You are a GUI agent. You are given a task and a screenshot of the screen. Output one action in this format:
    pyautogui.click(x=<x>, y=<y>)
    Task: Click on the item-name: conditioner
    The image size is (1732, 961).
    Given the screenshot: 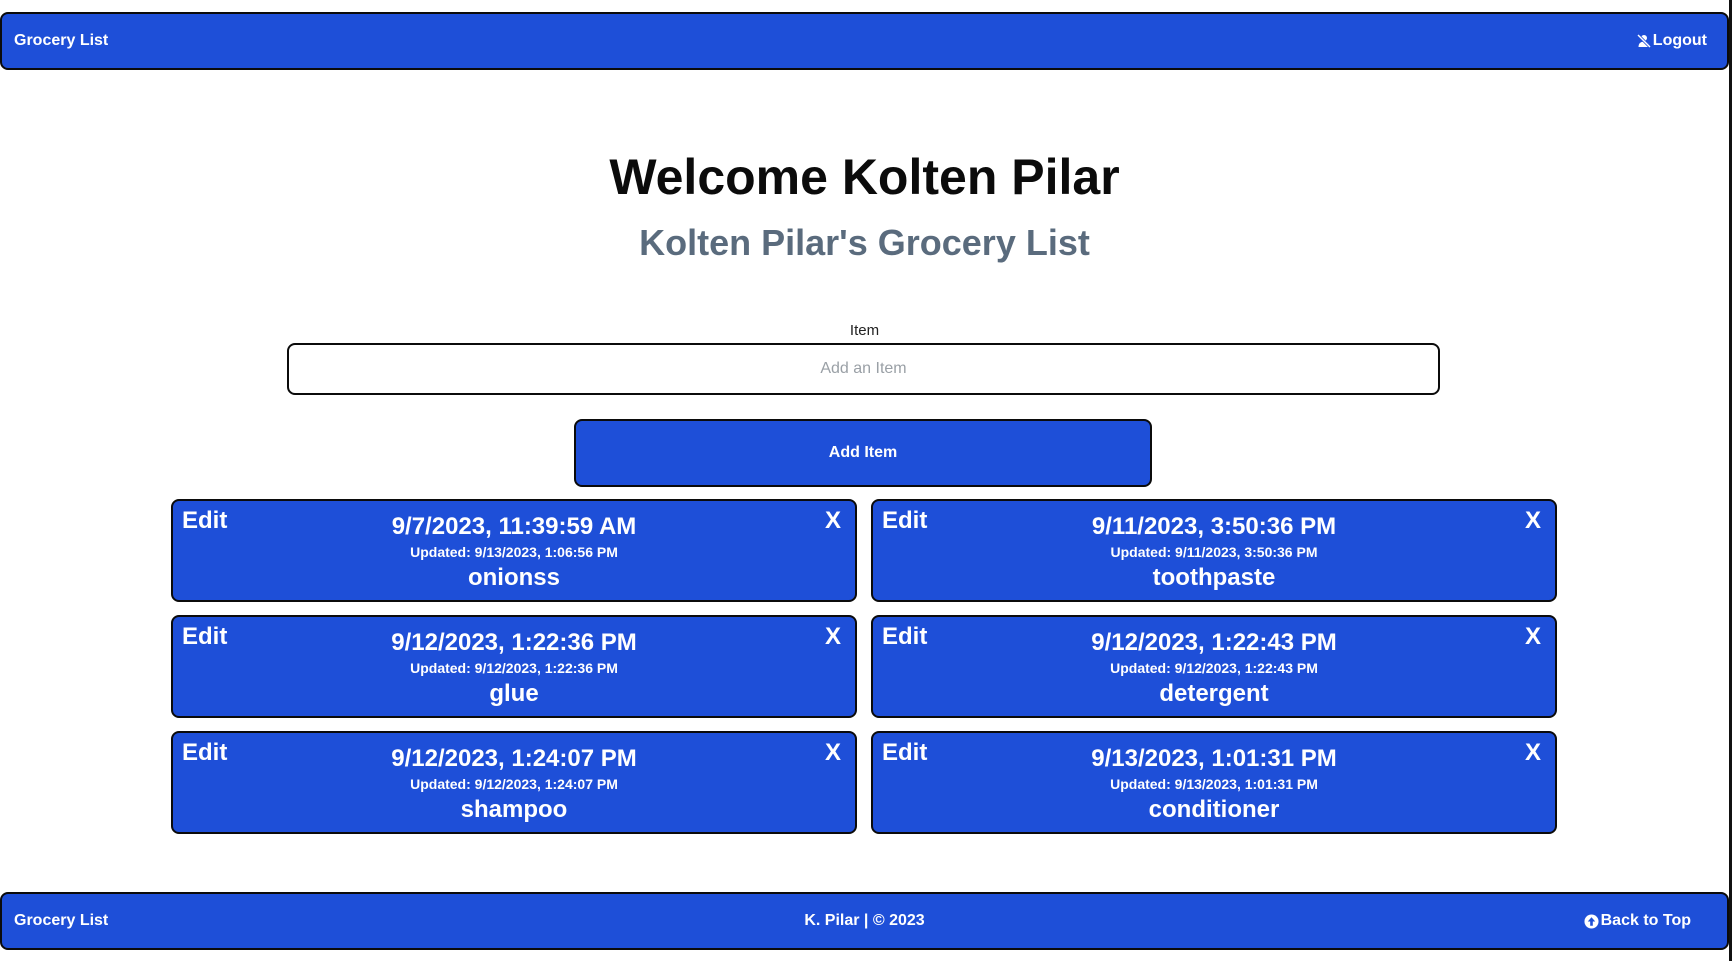 What is the action you would take?
    pyautogui.click(x=1214, y=809)
    